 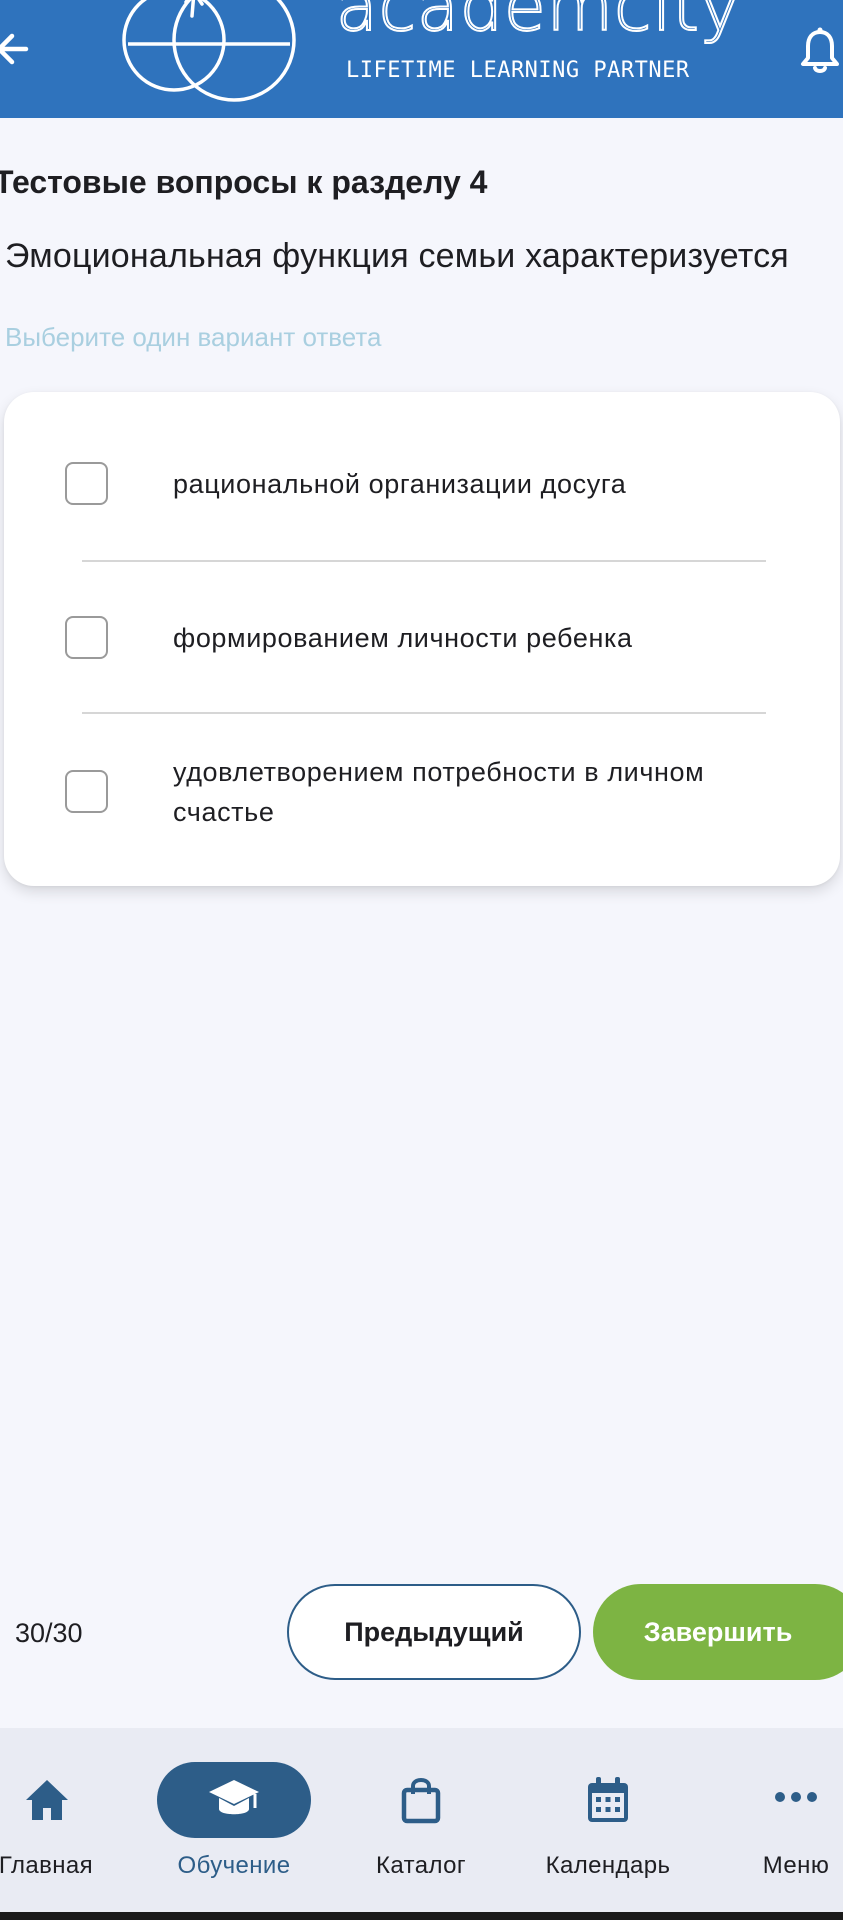 I want to click on nav-item-catalog: Каталог, so click(x=421, y=1813).